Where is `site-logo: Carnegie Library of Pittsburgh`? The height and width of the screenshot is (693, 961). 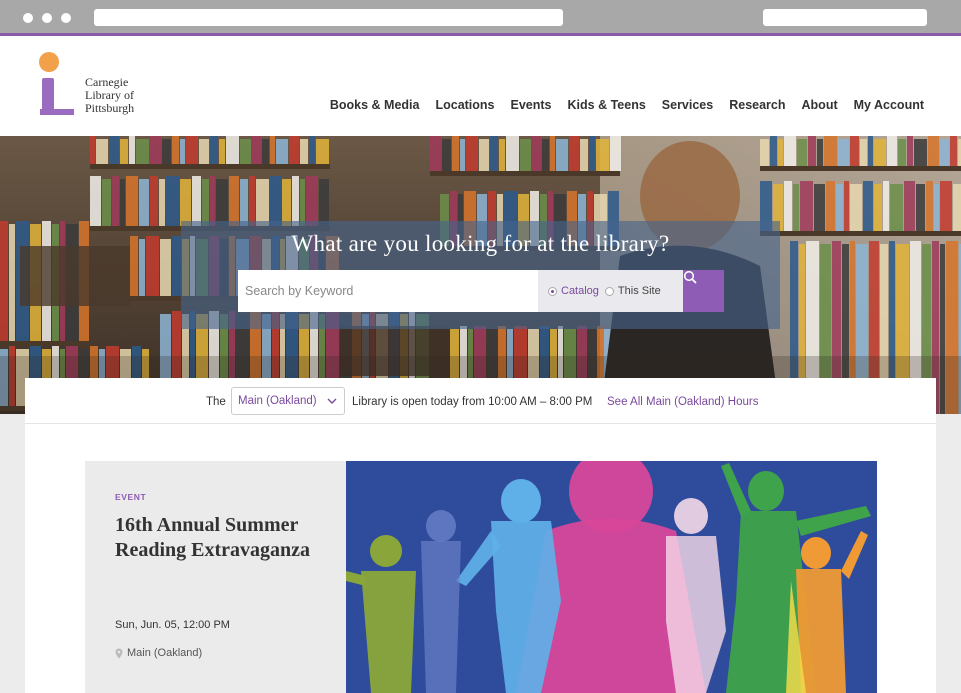 site-logo: Carnegie Library of Pittsburgh is located at coordinates (103, 85).